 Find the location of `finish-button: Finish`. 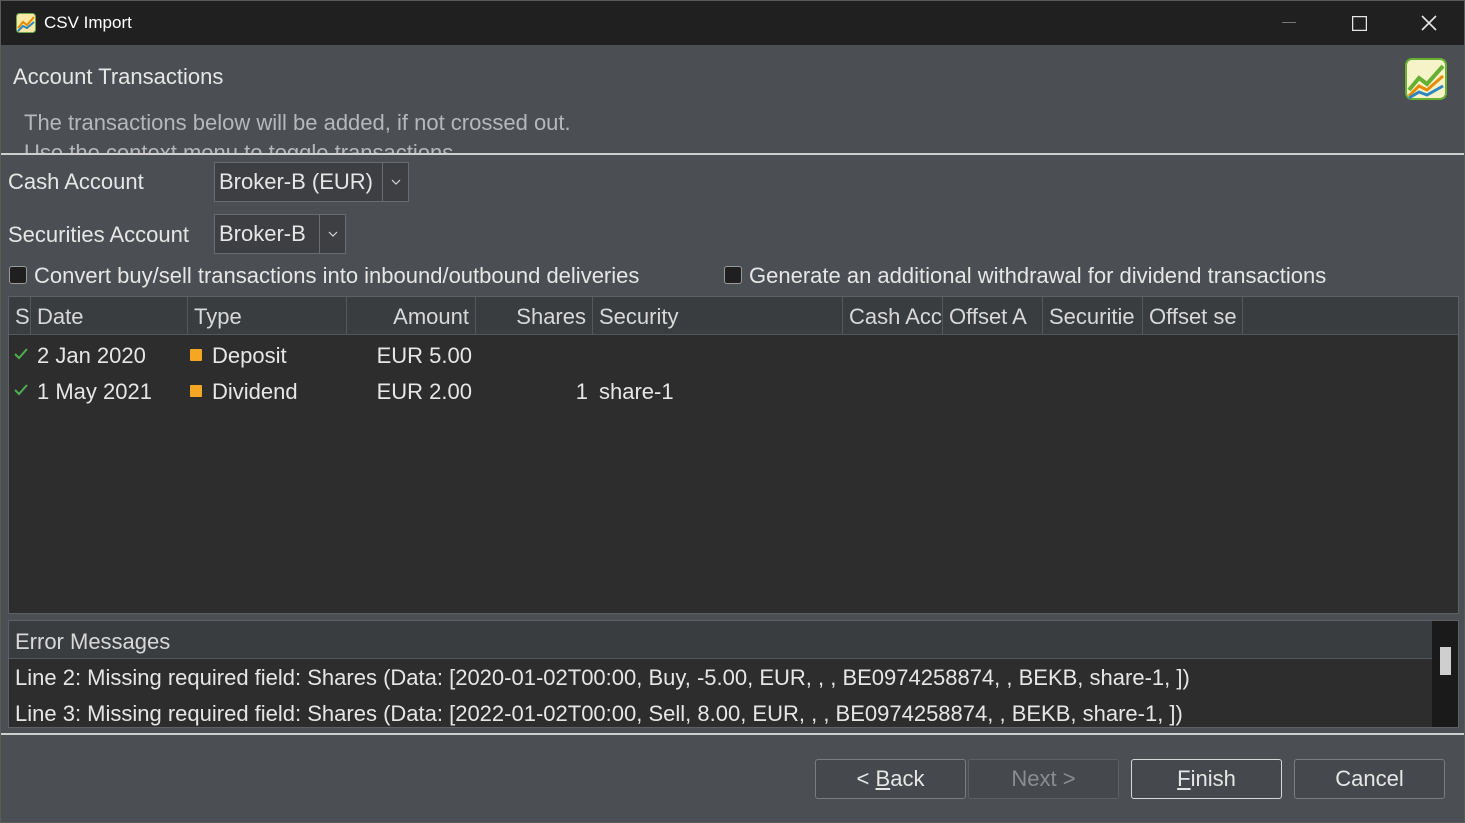

finish-button: Finish is located at coordinates (1206, 779).